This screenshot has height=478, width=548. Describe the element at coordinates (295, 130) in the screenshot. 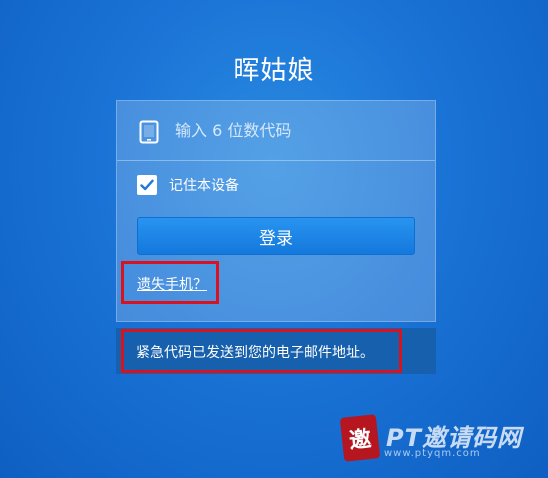

I see `code-input` at that location.